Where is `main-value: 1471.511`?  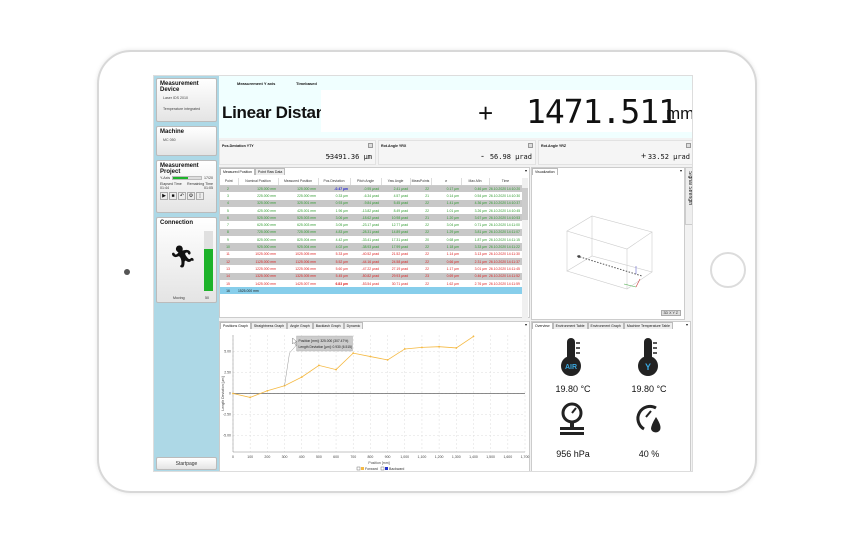 main-value: 1471.511 is located at coordinates (602, 111).